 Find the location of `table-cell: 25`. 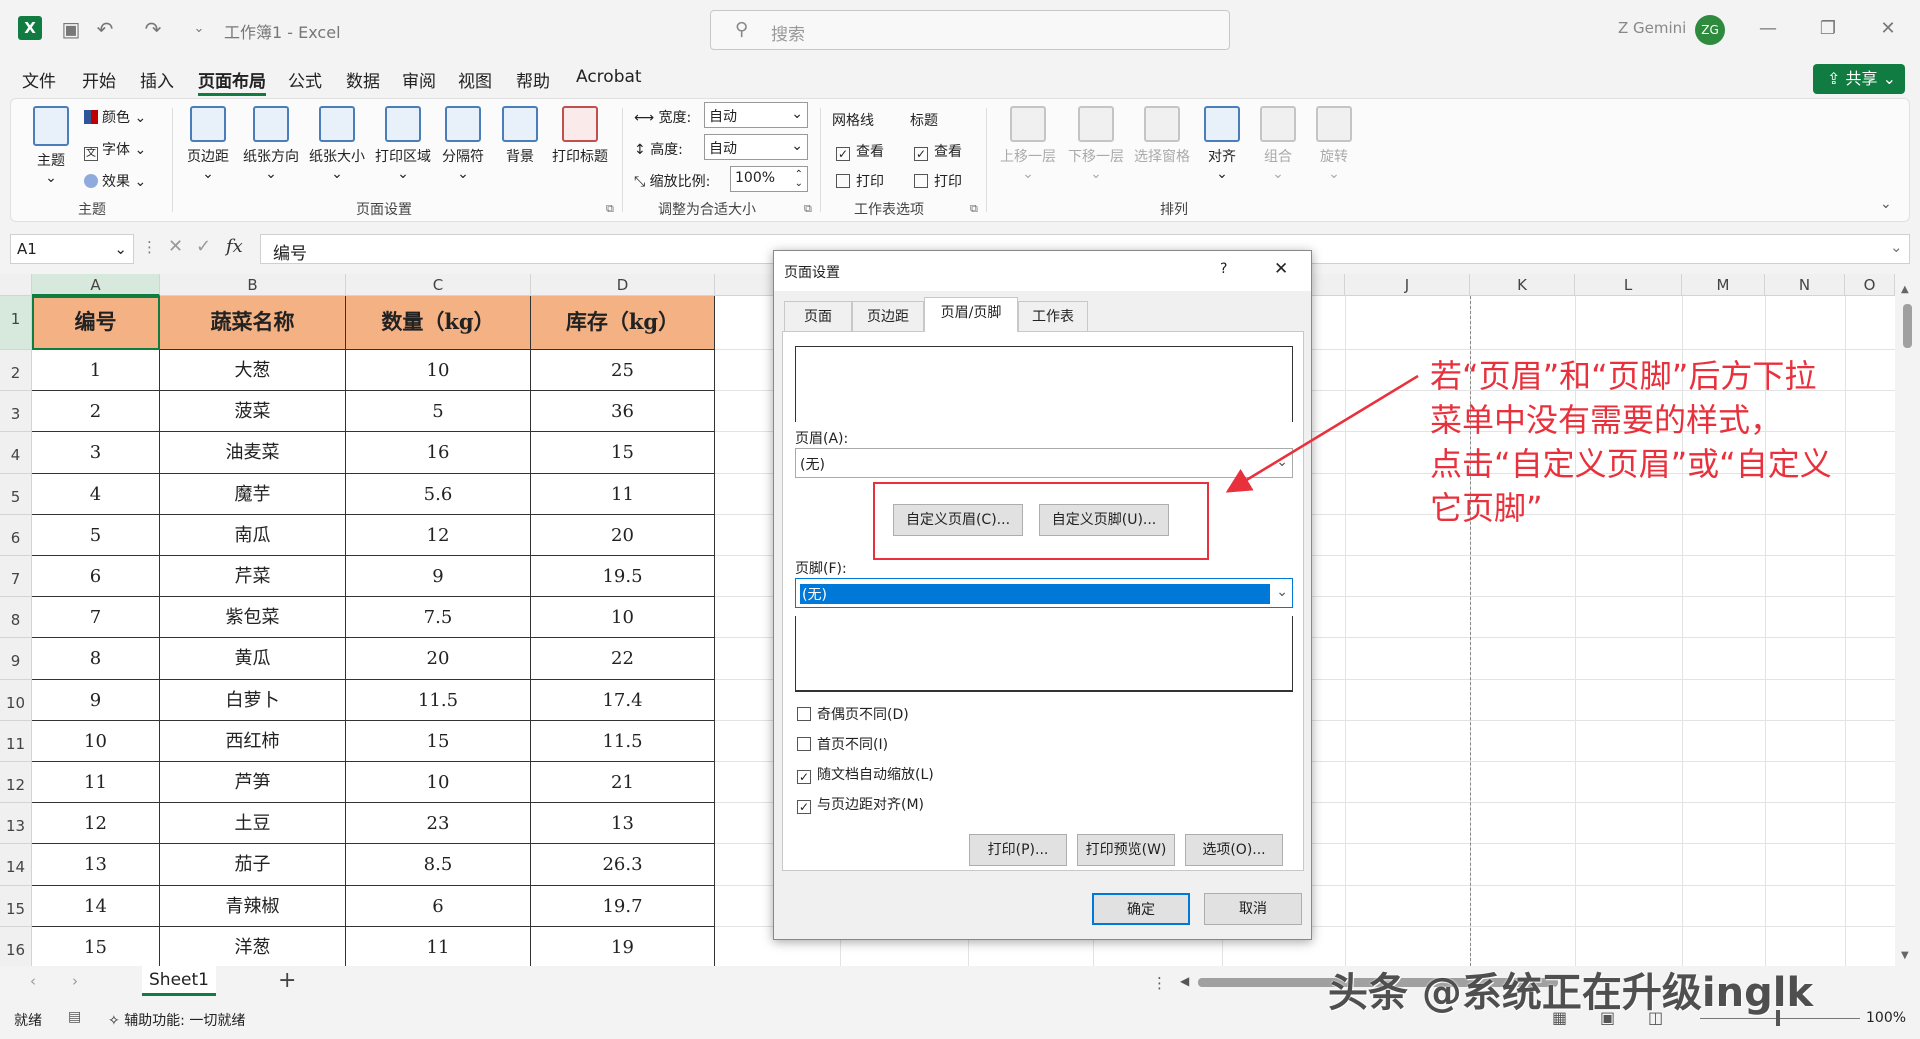

table-cell: 25 is located at coordinates (623, 371).